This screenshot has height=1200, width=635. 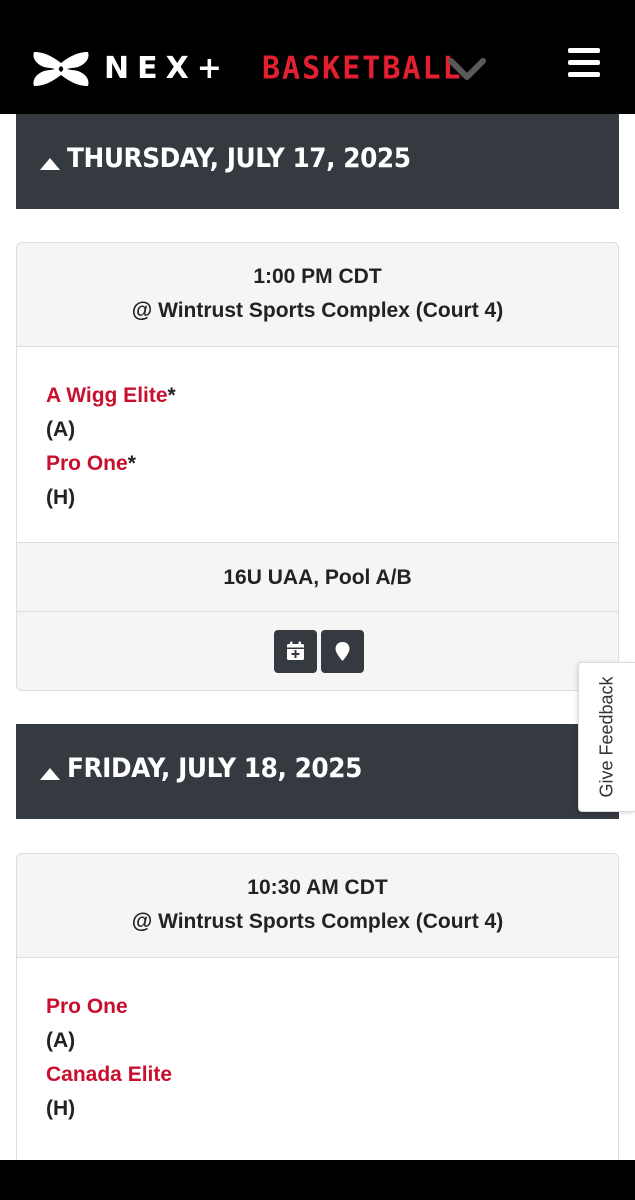 What do you see at coordinates (317, 577) in the screenshot?
I see `division-label: 16U UAA, Pool A/B` at bounding box center [317, 577].